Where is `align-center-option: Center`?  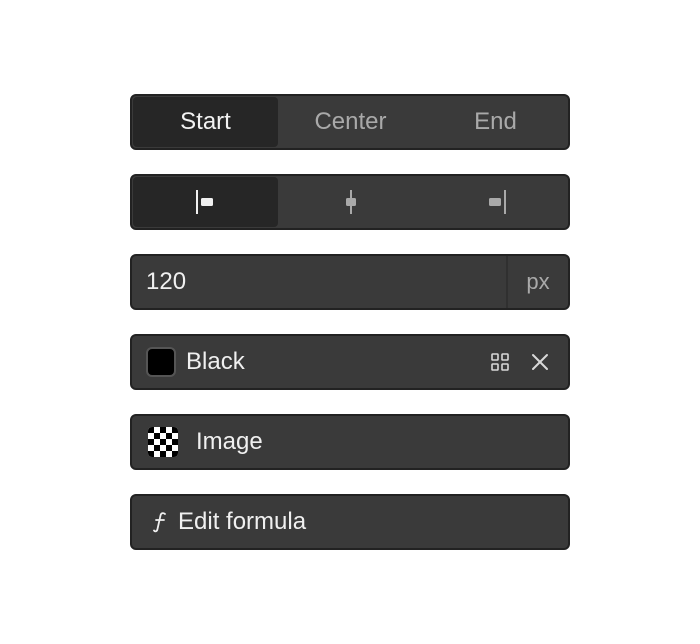 align-center-option: Center is located at coordinates (350, 122).